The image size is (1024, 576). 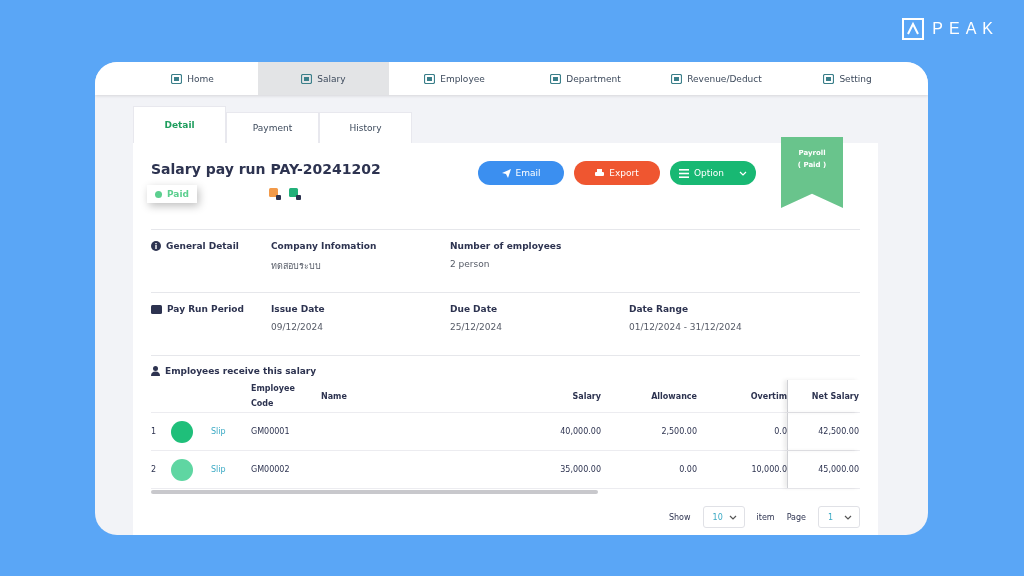 What do you see at coordinates (847, 78) in the screenshot?
I see `nav-tab: Setting` at bounding box center [847, 78].